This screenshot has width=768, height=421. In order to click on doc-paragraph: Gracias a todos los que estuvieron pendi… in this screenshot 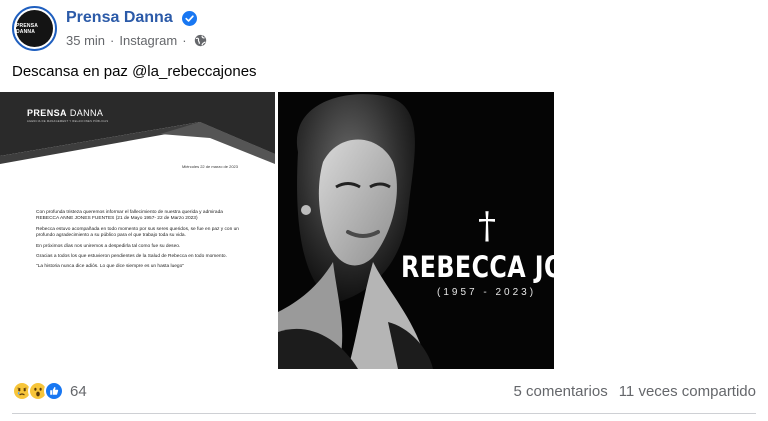, I will do `click(131, 257)`.